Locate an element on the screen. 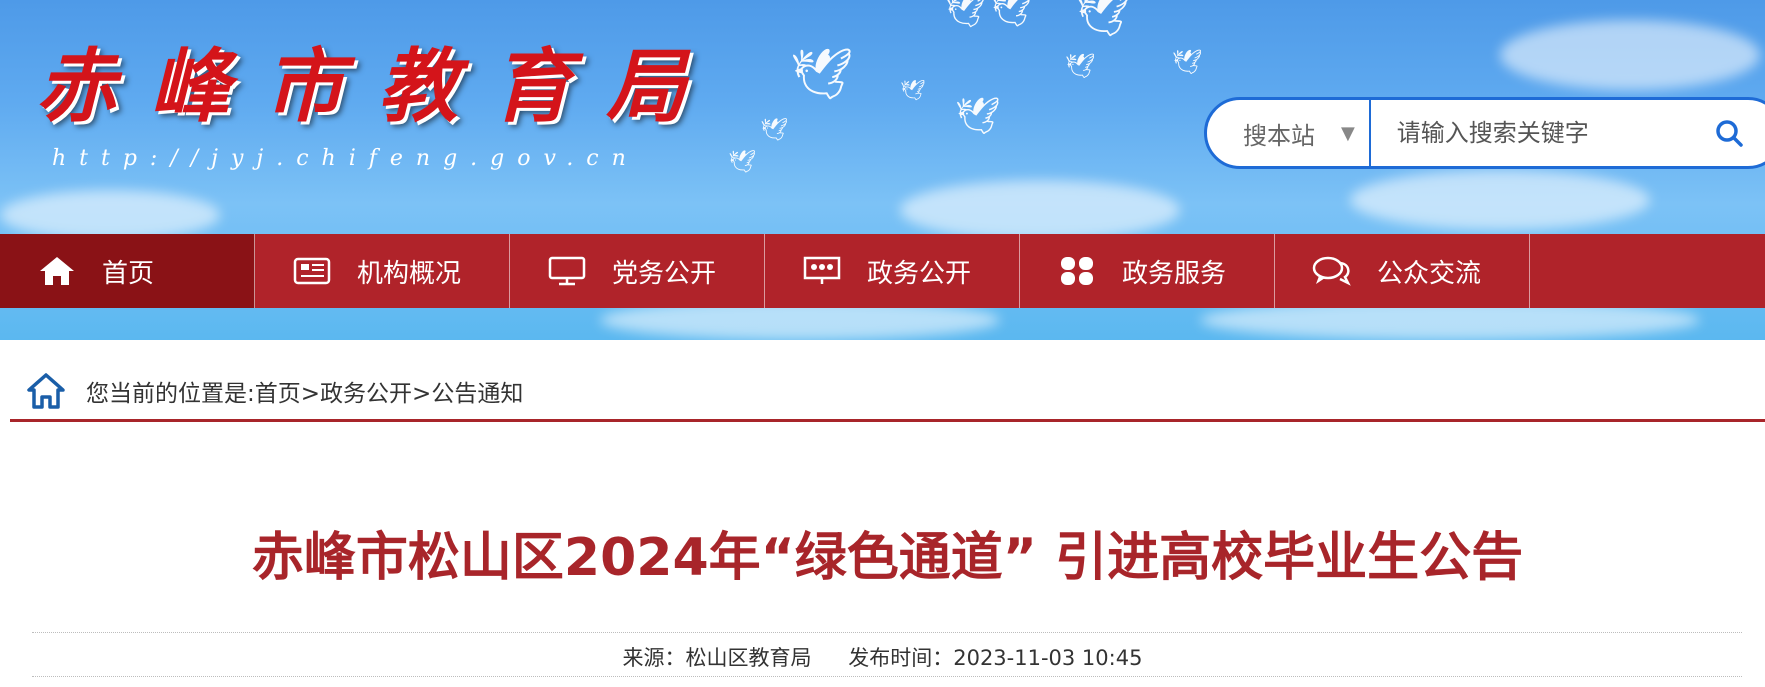  nav-item-home: 首页 is located at coordinates (127, 271).